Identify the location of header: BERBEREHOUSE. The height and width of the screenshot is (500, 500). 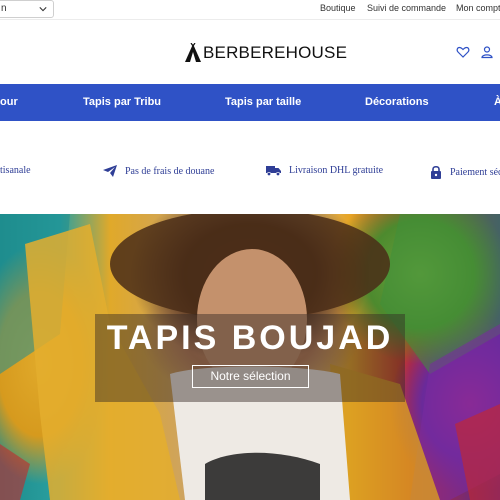
(250, 52).